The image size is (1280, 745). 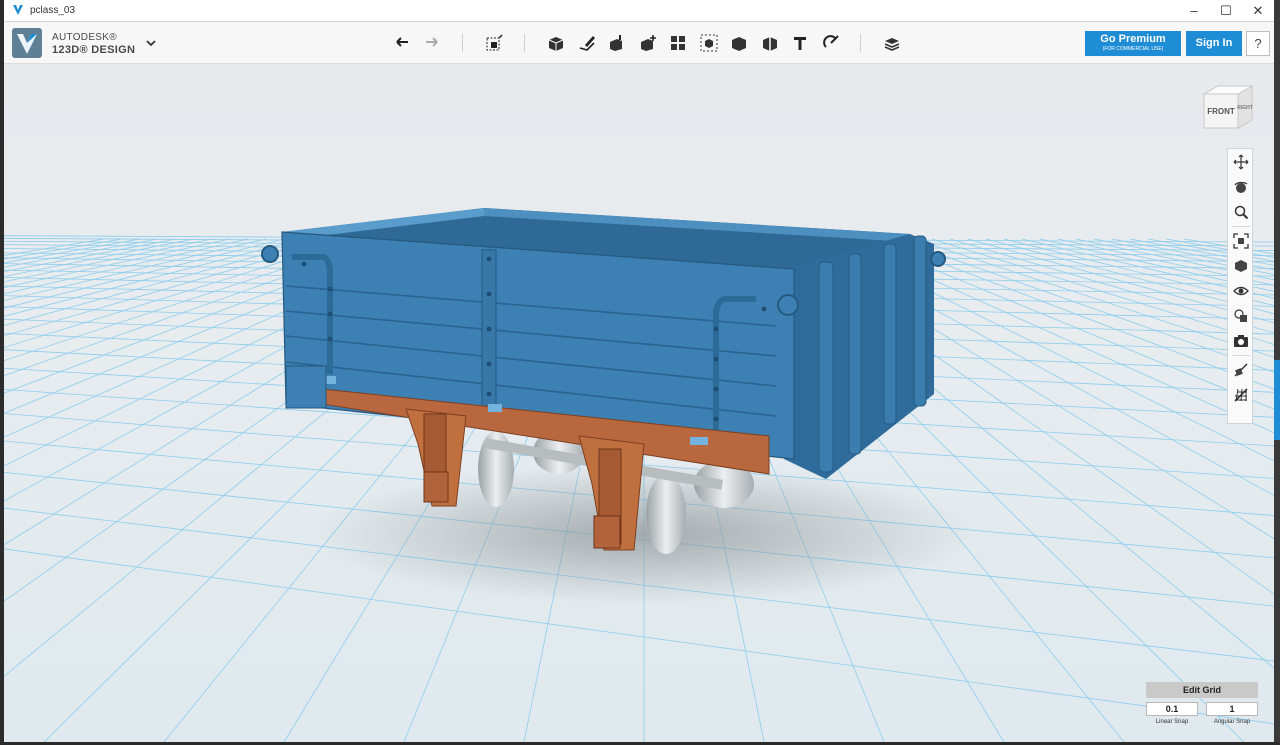 What do you see at coordinates (1133, 49) in the screenshot?
I see `premium-sublabel: (FOR COMMERCIAL USE)` at bounding box center [1133, 49].